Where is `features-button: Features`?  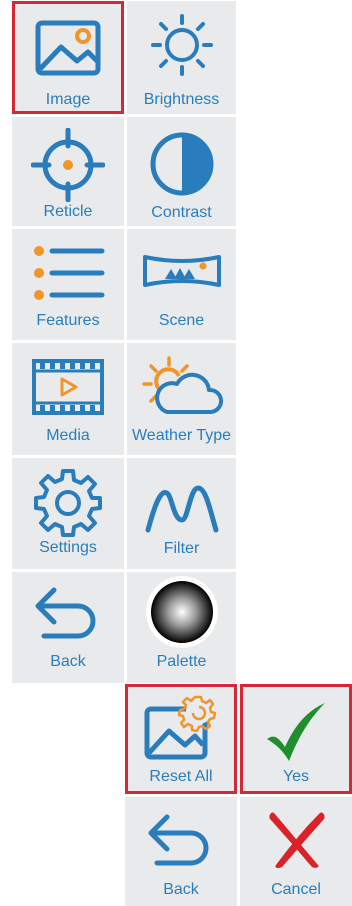
features-button: Features is located at coordinates (68, 284).